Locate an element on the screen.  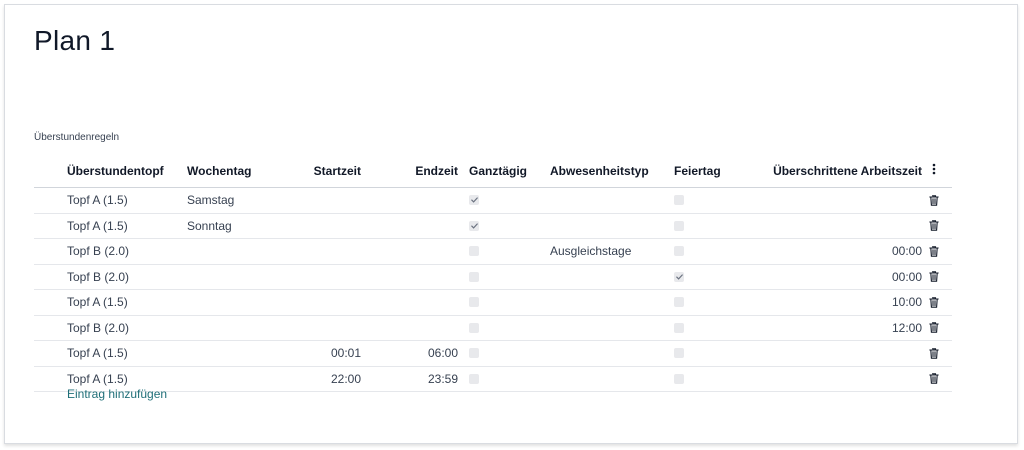
column-header-startzeit: Startzeit is located at coordinates (317, 170).